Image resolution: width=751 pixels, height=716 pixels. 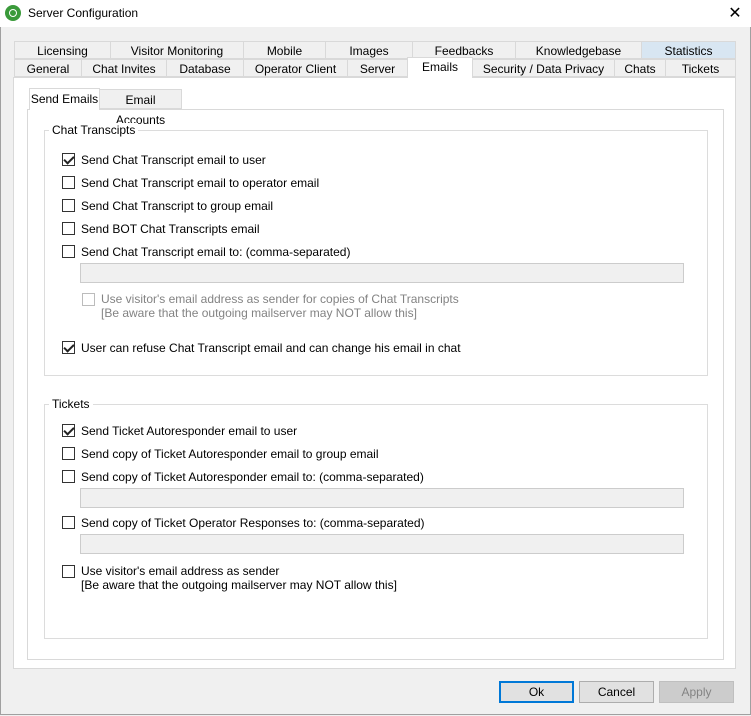 What do you see at coordinates (68, 159) in the screenshot?
I see `chat-transcript-user-checkbox` at bounding box center [68, 159].